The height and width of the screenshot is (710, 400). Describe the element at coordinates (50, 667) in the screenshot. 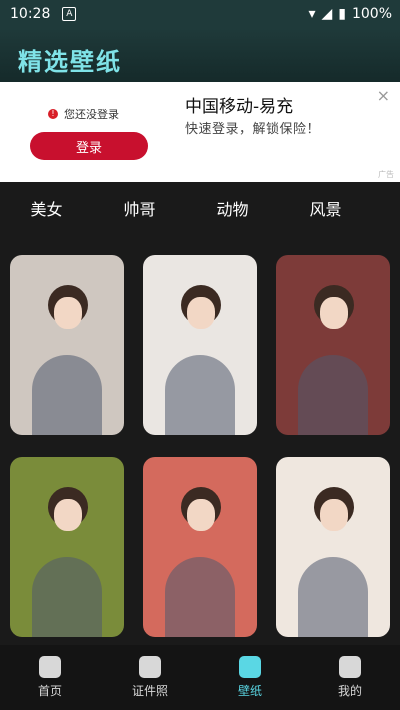

I see `home-icon` at that location.